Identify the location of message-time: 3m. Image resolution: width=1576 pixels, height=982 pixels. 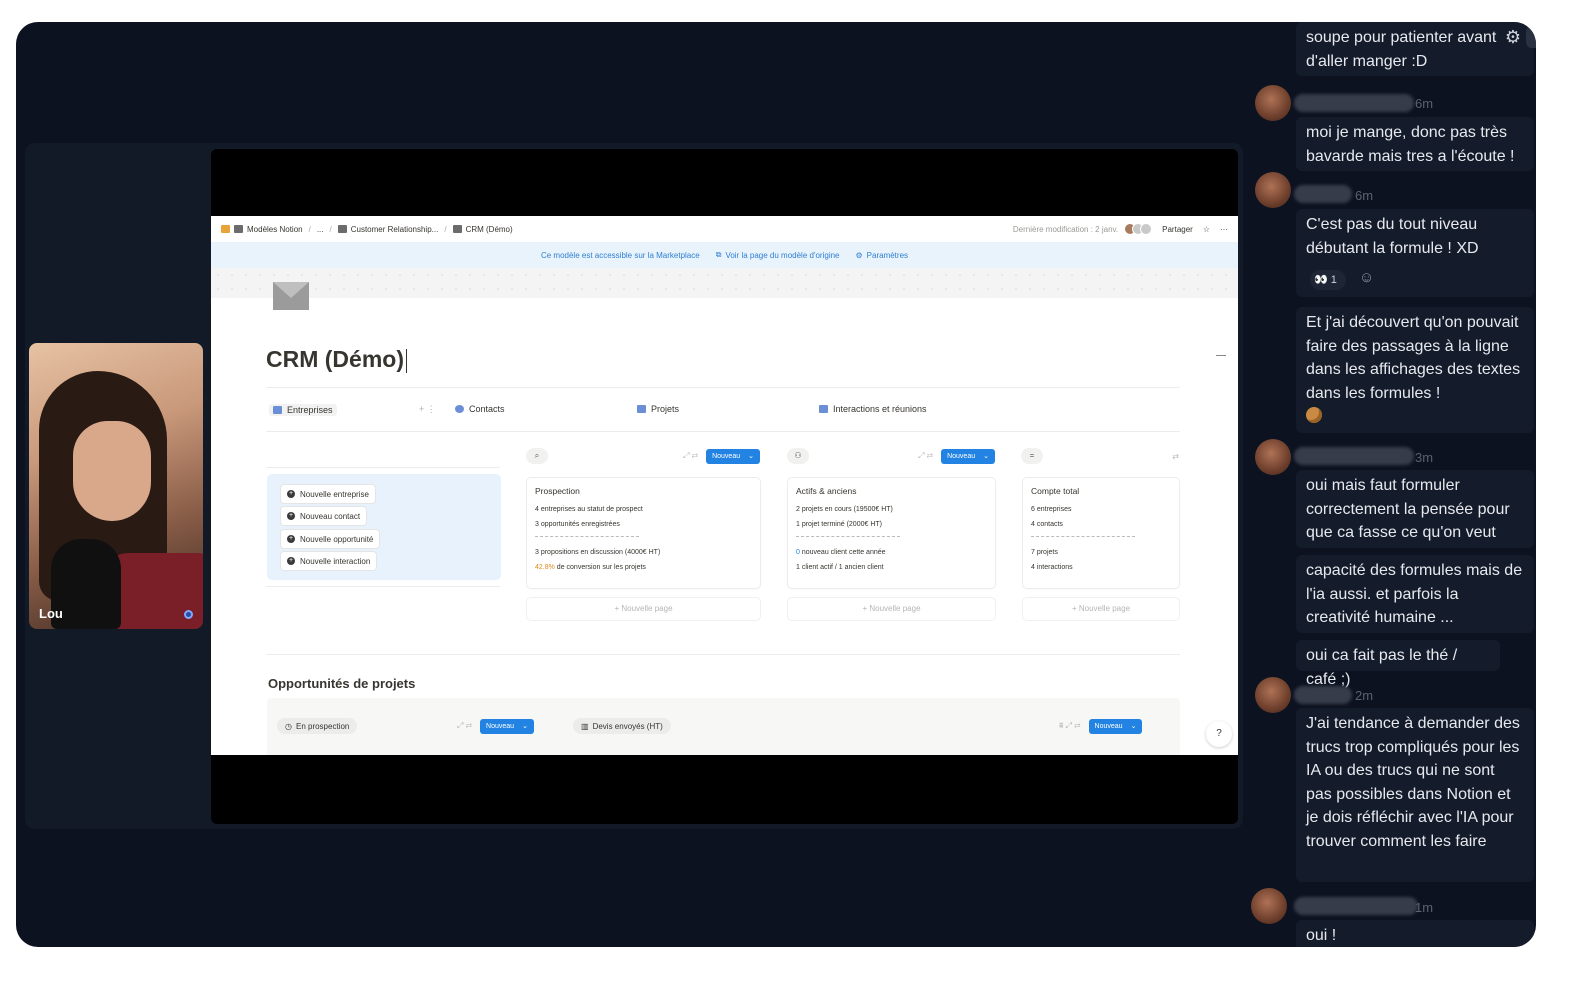
(1424, 457).